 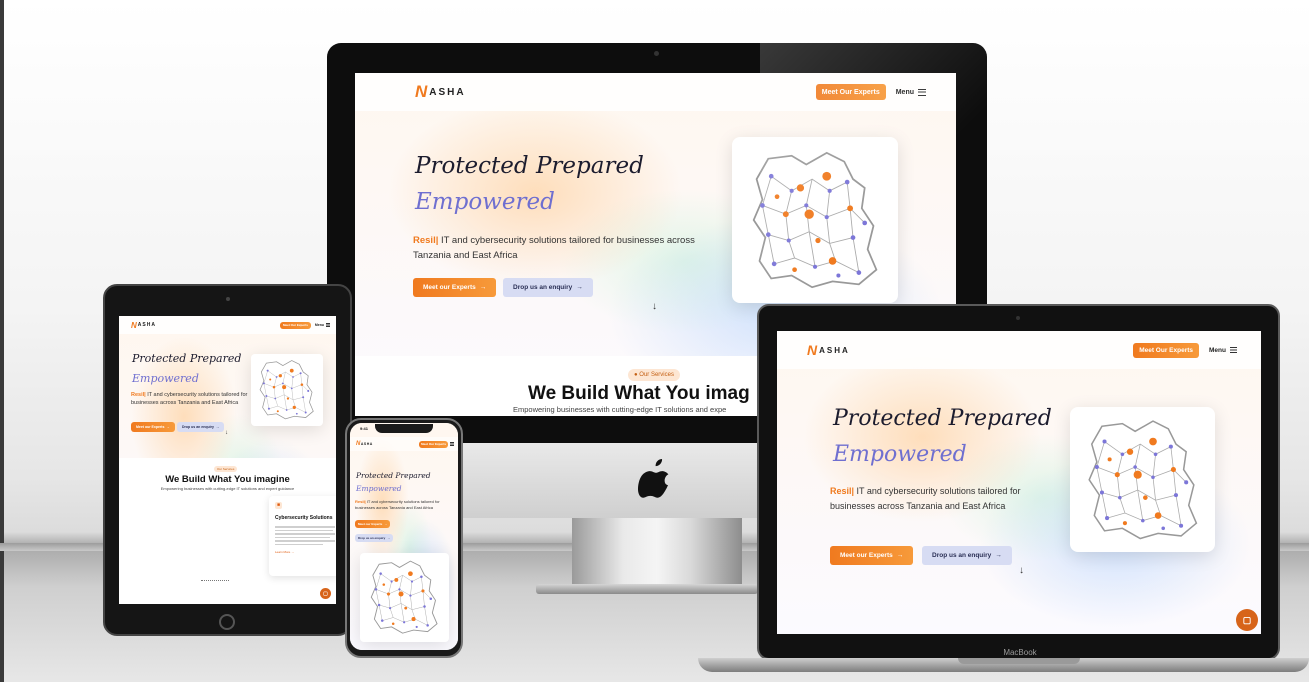 I want to click on services-badge: ● Our Services, so click(x=654, y=375).